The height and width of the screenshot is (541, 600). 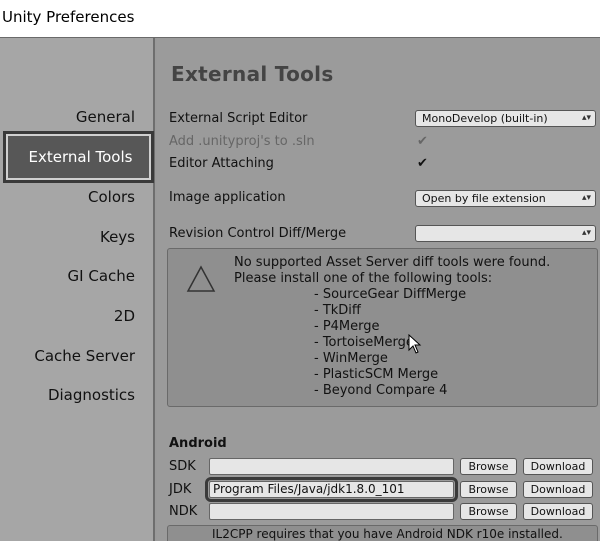 I want to click on ndk-path-field, so click(x=331, y=511).